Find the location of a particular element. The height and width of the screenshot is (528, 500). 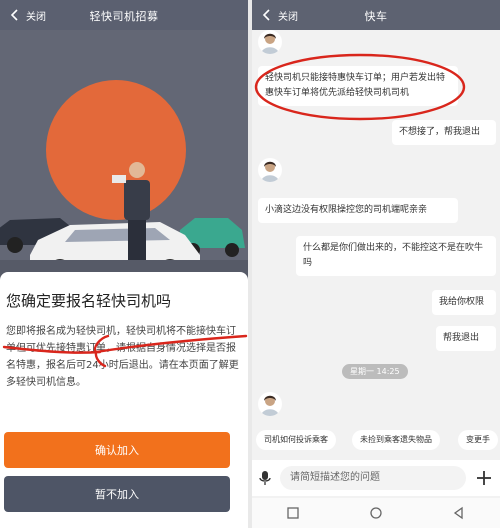

message-bubble: 小滴这边没有权限操控您的司机端呢亲亲 is located at coordinates (358, 210).